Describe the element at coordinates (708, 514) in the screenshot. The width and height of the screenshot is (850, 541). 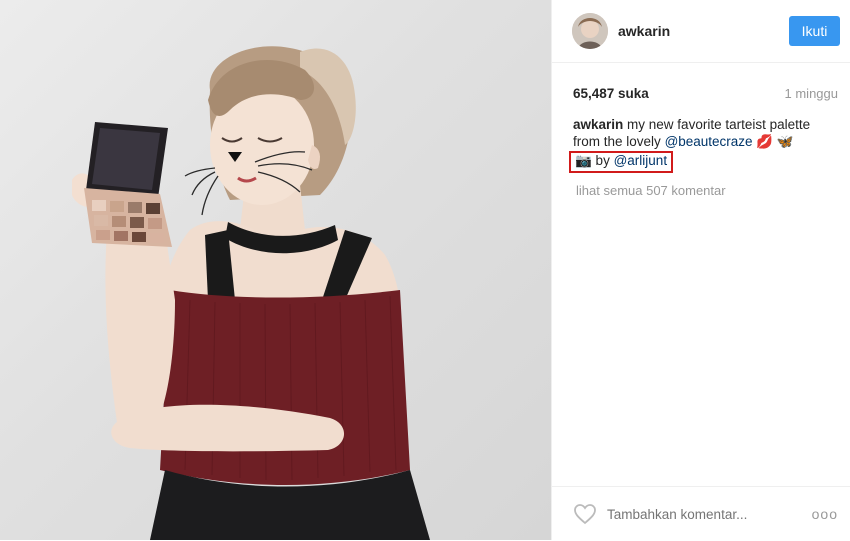
I see `comment-input` at that location.